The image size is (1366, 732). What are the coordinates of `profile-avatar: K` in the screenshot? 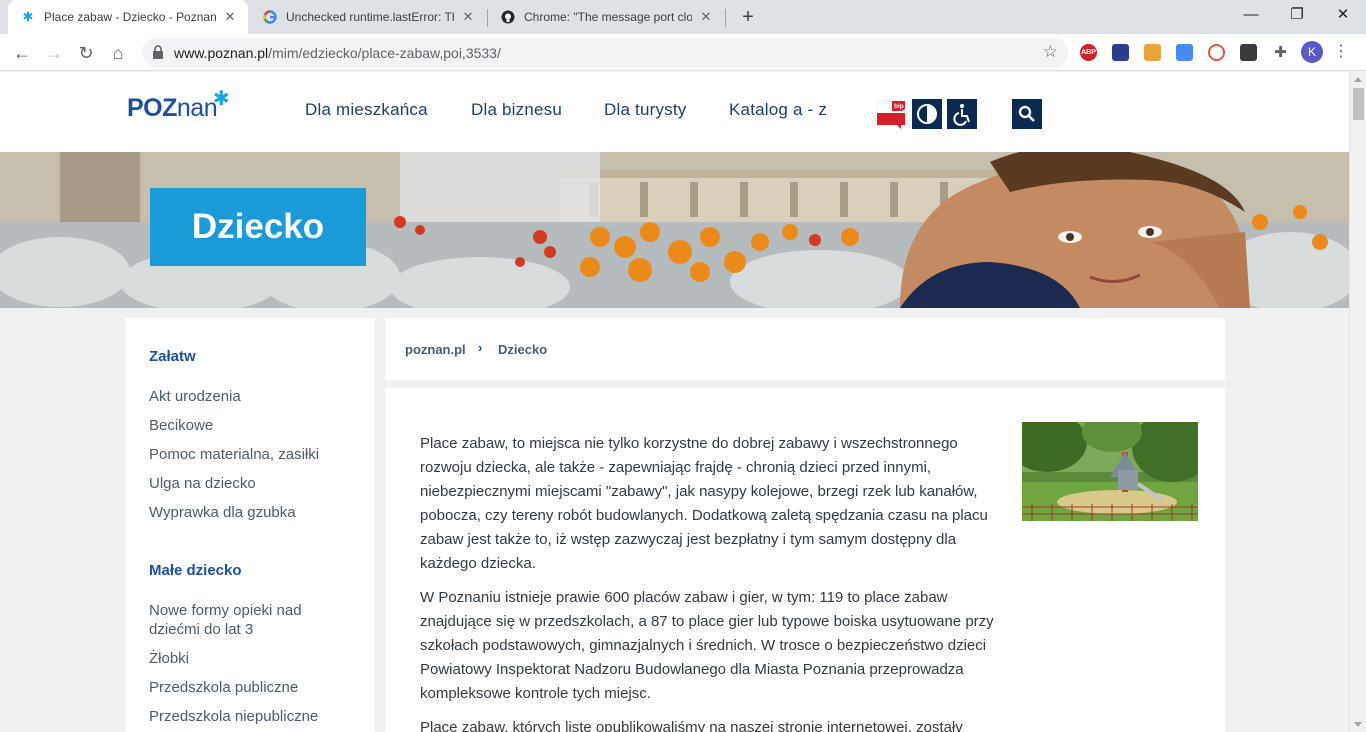 It's located at (1312, 52).